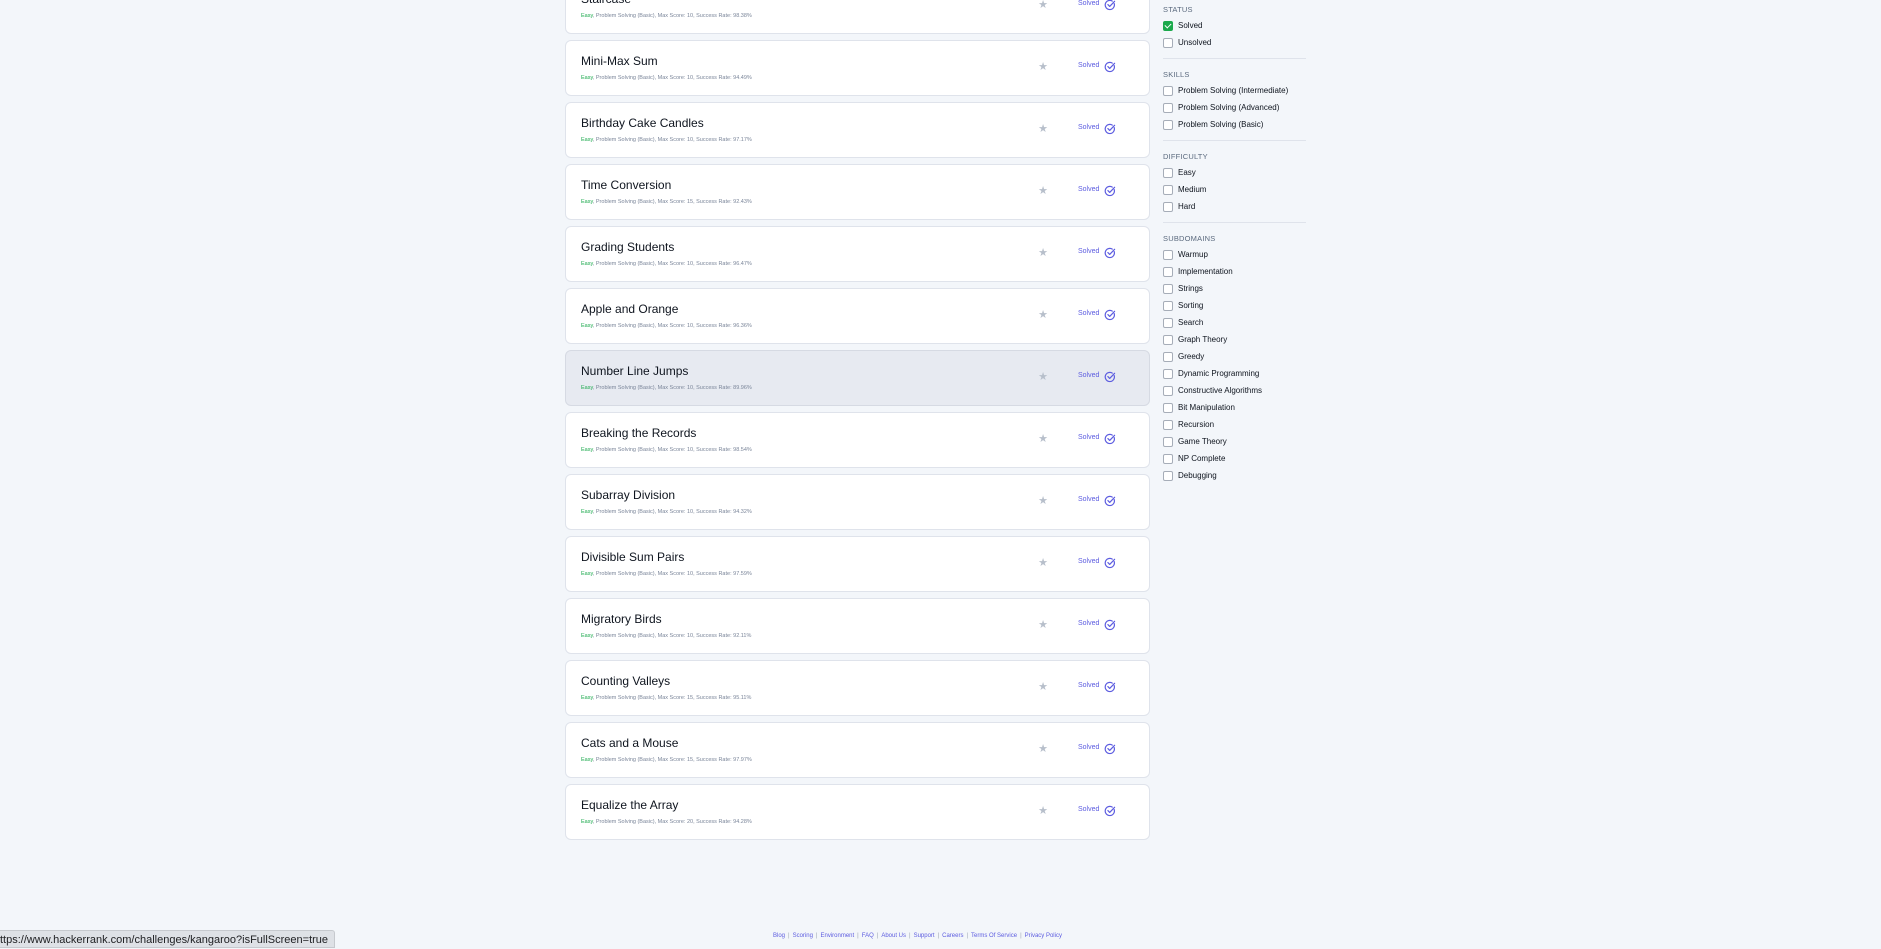 Image resolution: width=1881 pixels, height=949 pixels. I want to click on filter-subdomains-recursion: Recursion, so click(1234, 424).